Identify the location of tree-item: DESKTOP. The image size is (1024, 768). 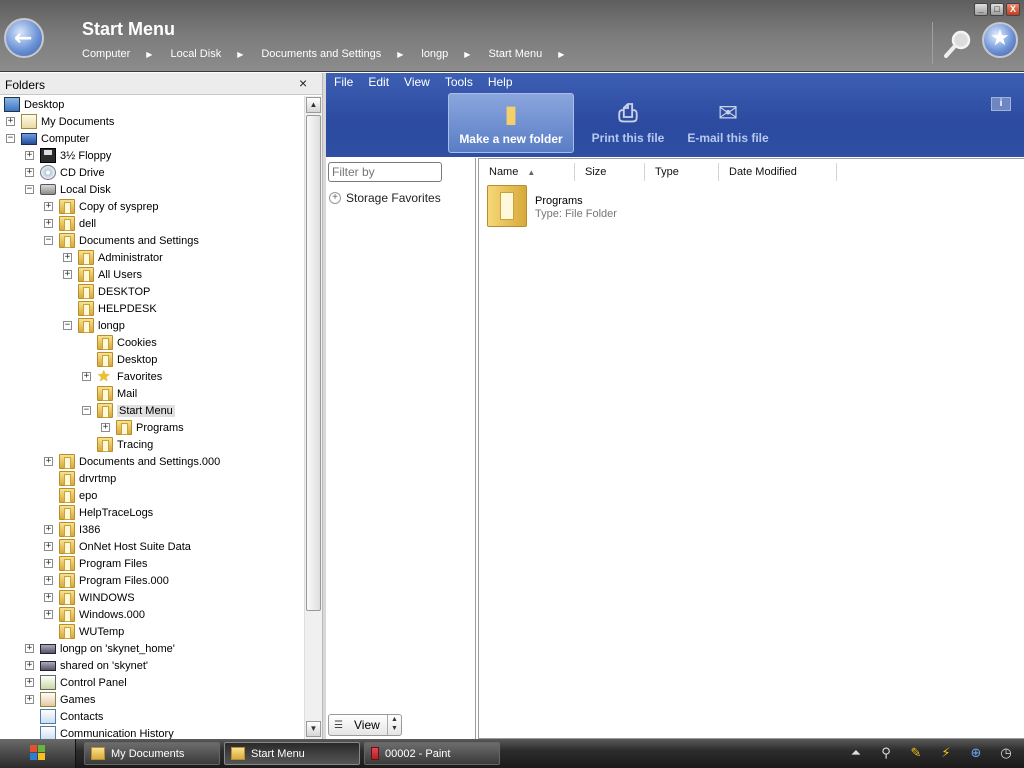
(106, 291).